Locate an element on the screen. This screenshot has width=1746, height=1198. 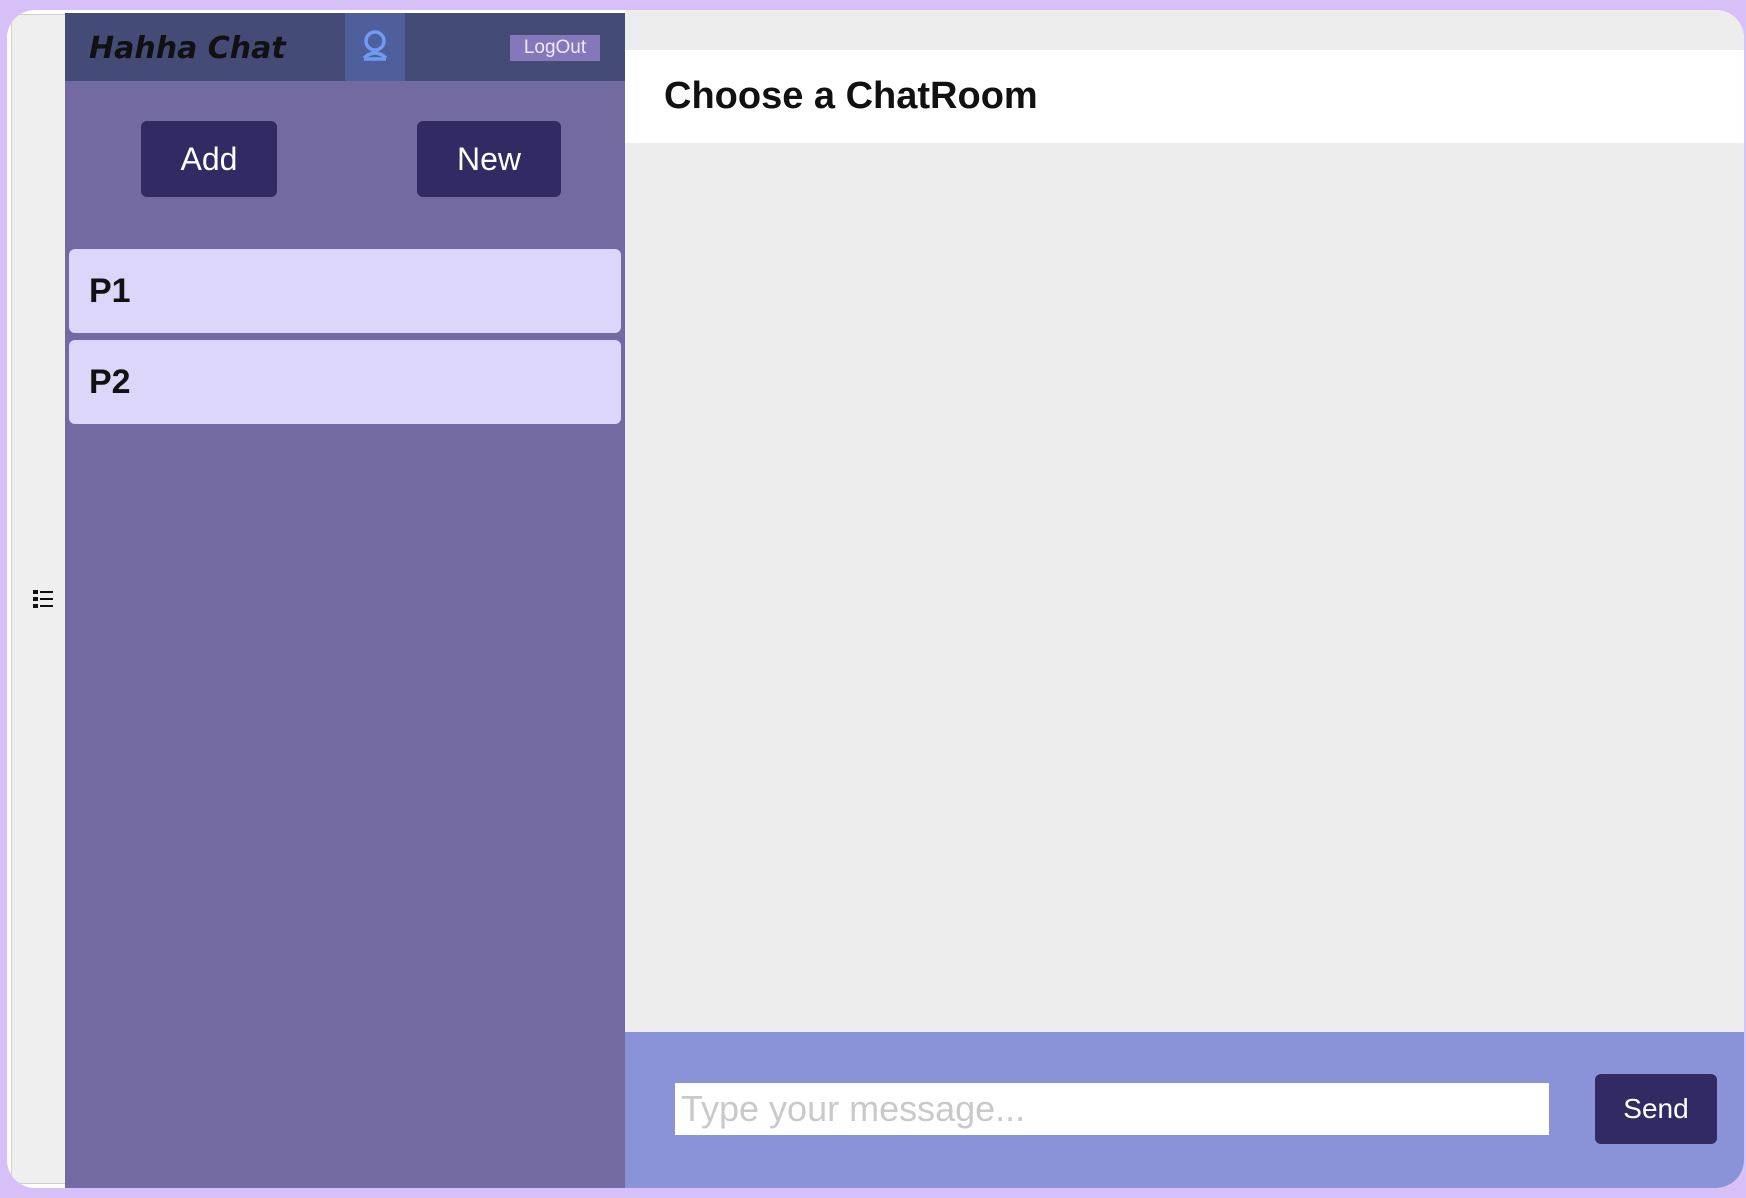
chat-title: Choose a ChatRoom is located at coordinates (851, 96).